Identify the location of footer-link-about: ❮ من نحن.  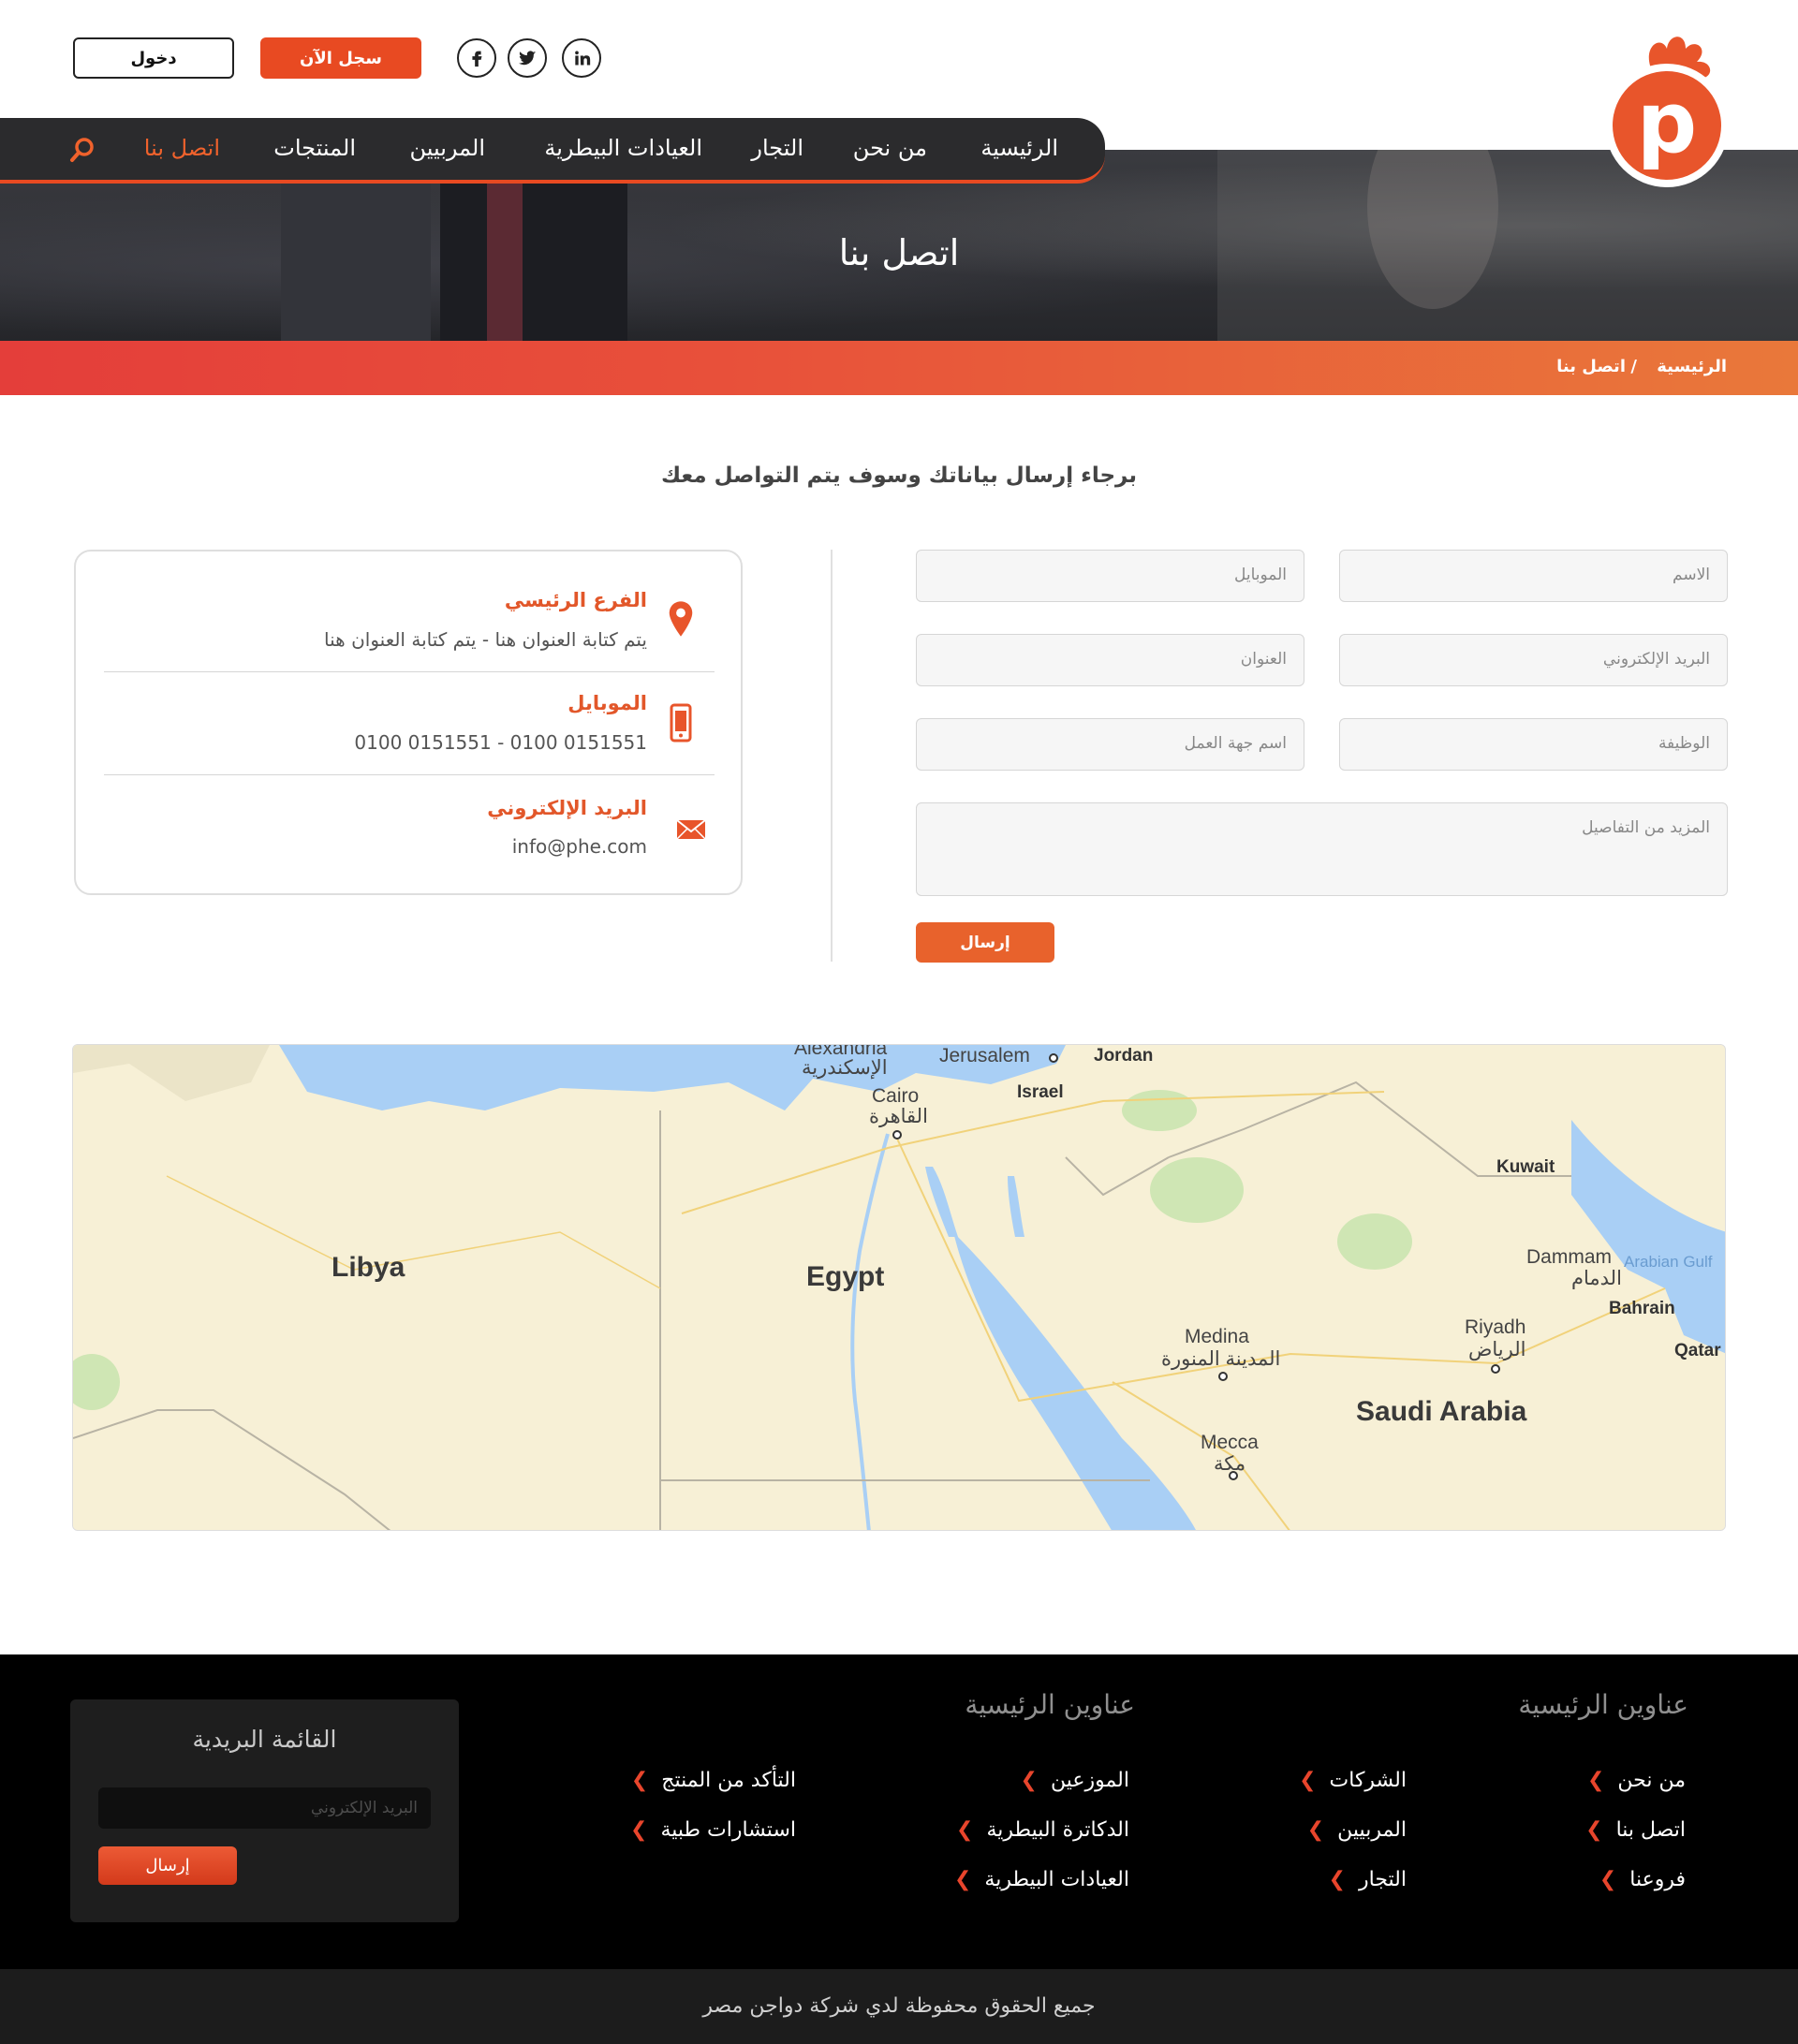
(1636, 1781).